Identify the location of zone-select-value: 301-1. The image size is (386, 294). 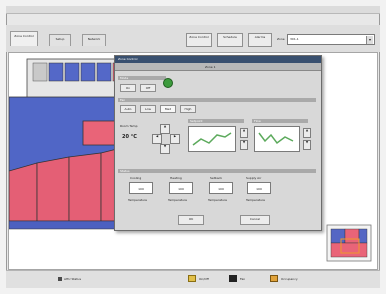
(294, 39).